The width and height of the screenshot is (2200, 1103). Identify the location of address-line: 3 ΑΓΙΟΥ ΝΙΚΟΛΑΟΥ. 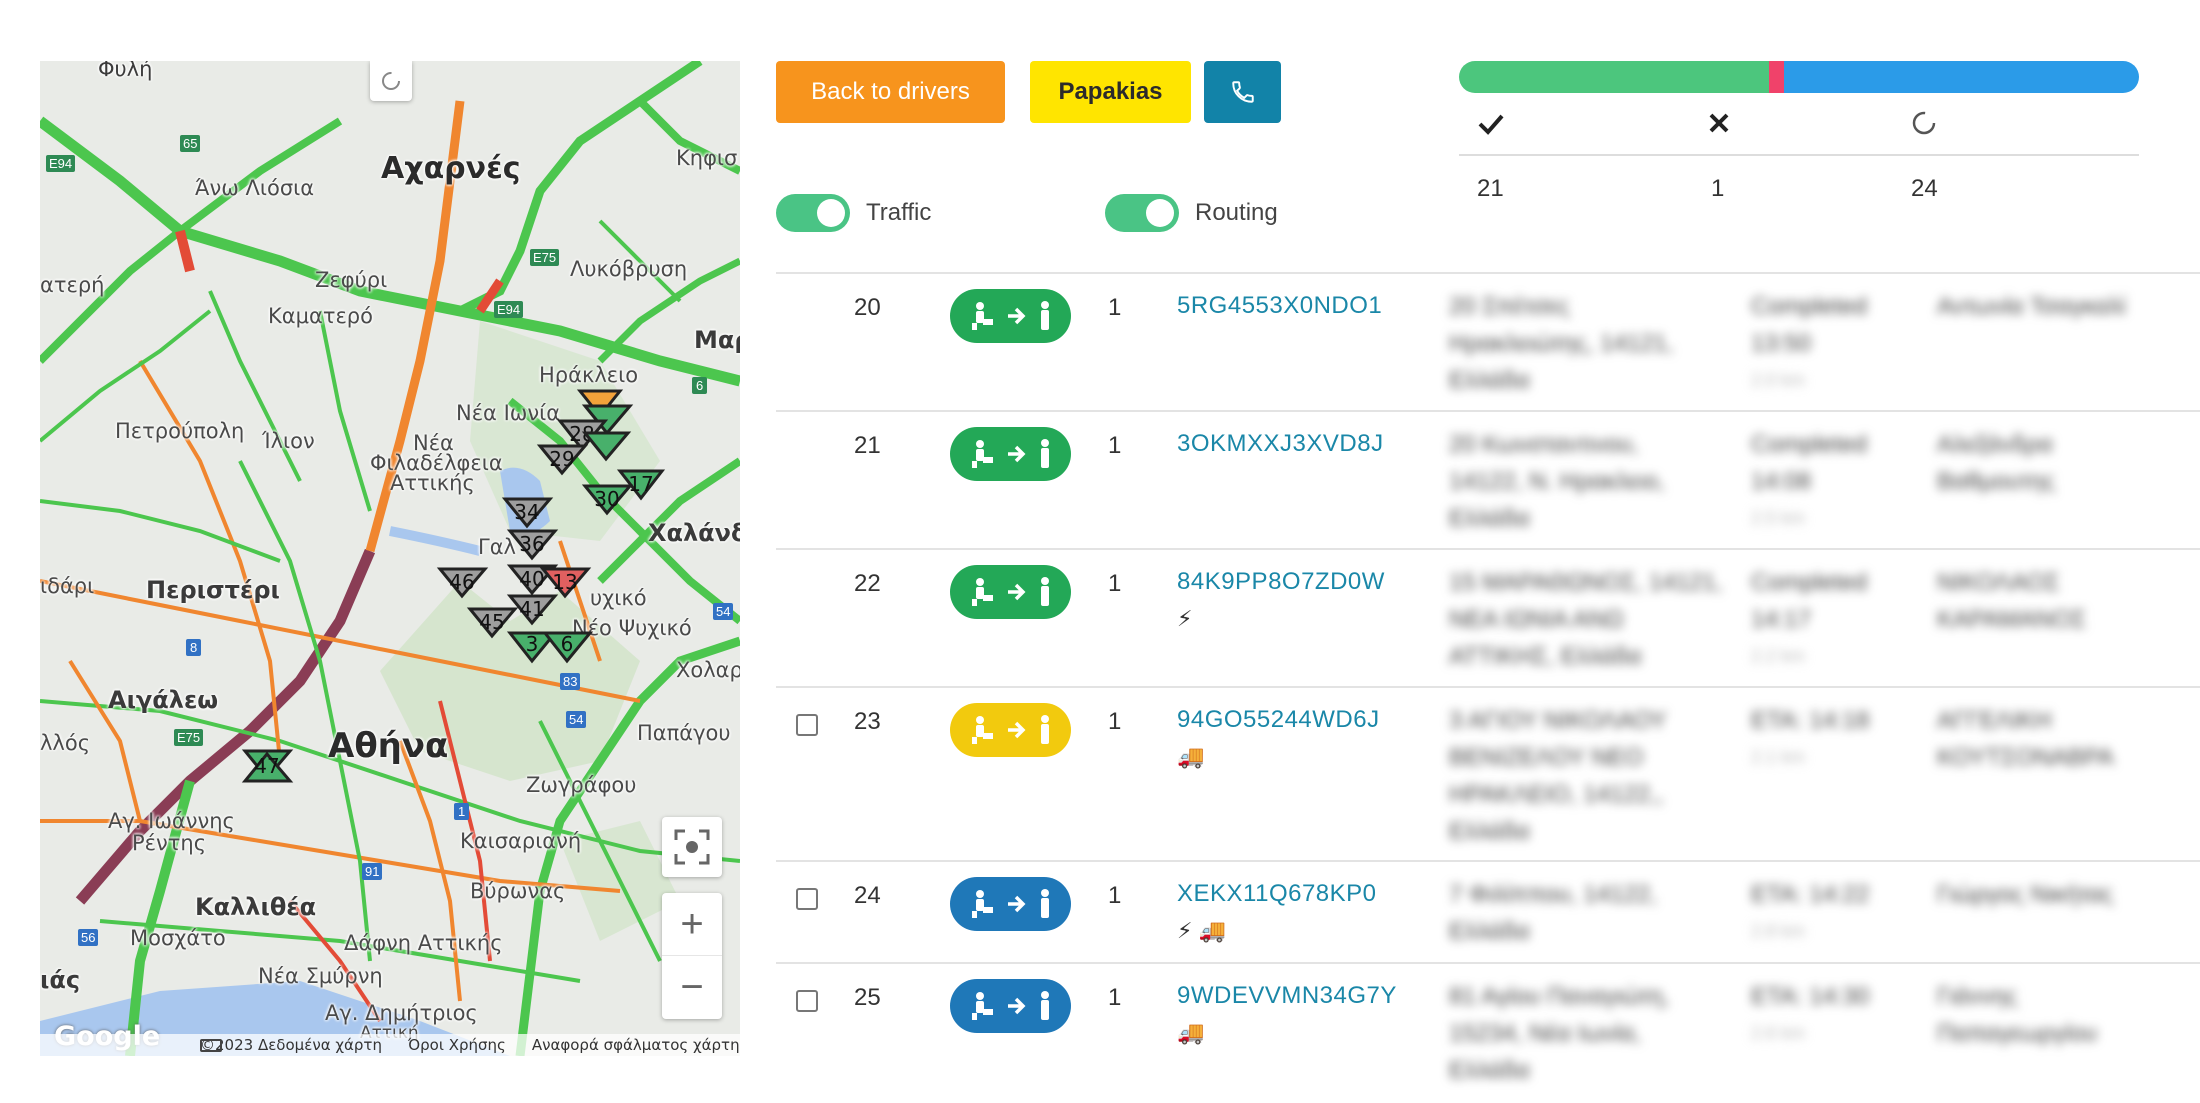
(1558, 720).